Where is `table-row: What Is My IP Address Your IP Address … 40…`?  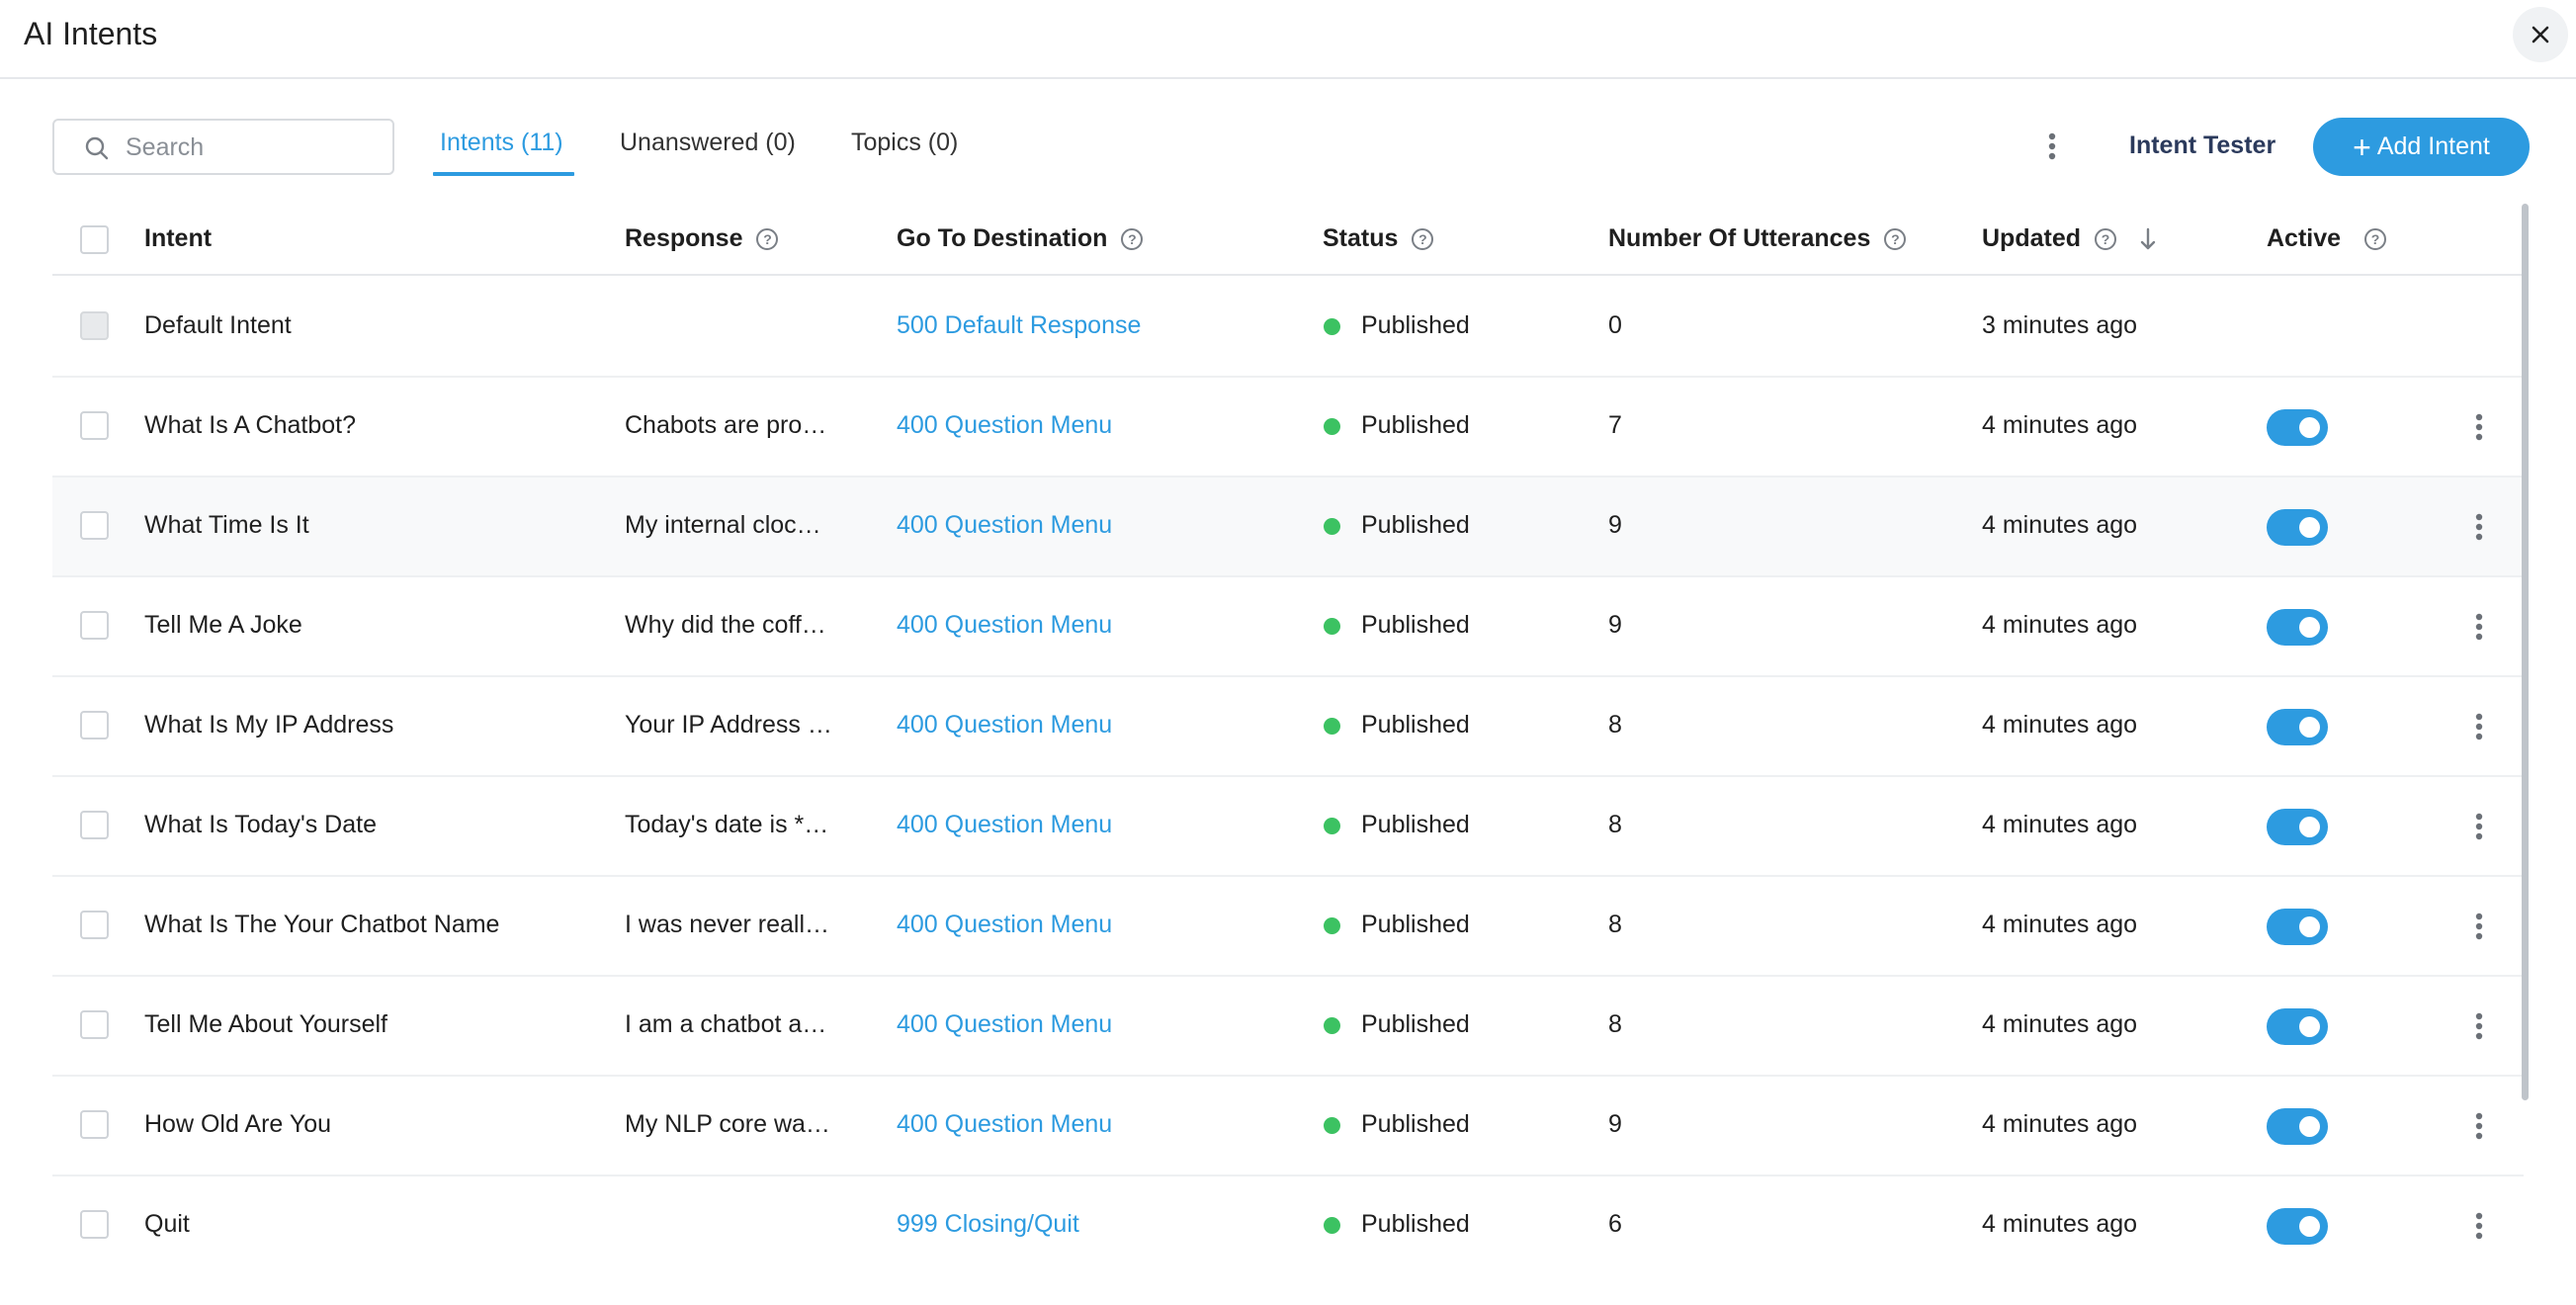
table-row: What Is My IP Address Your IP Address … 40… is located at coordinates (1288, 727).